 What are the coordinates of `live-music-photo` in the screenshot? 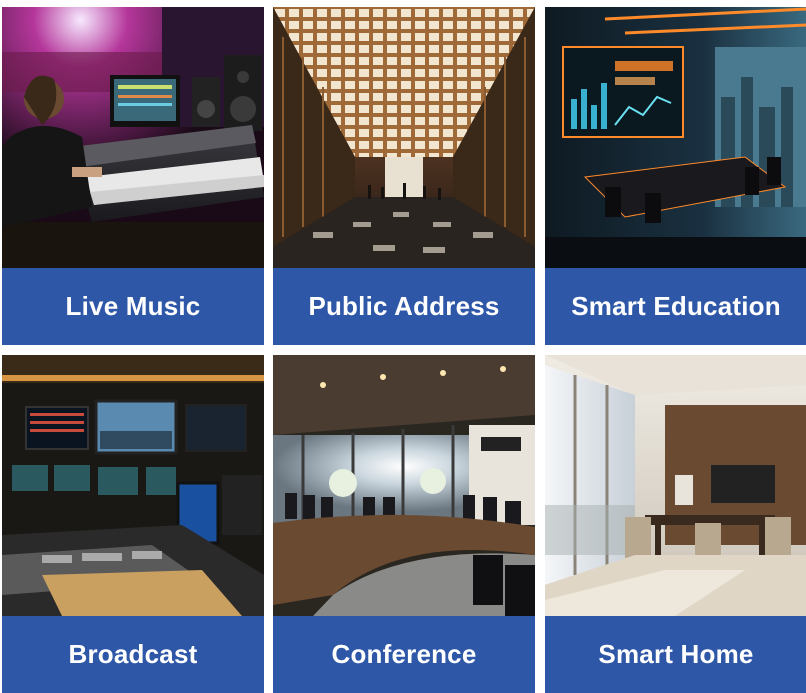 It's located at (133, 137).